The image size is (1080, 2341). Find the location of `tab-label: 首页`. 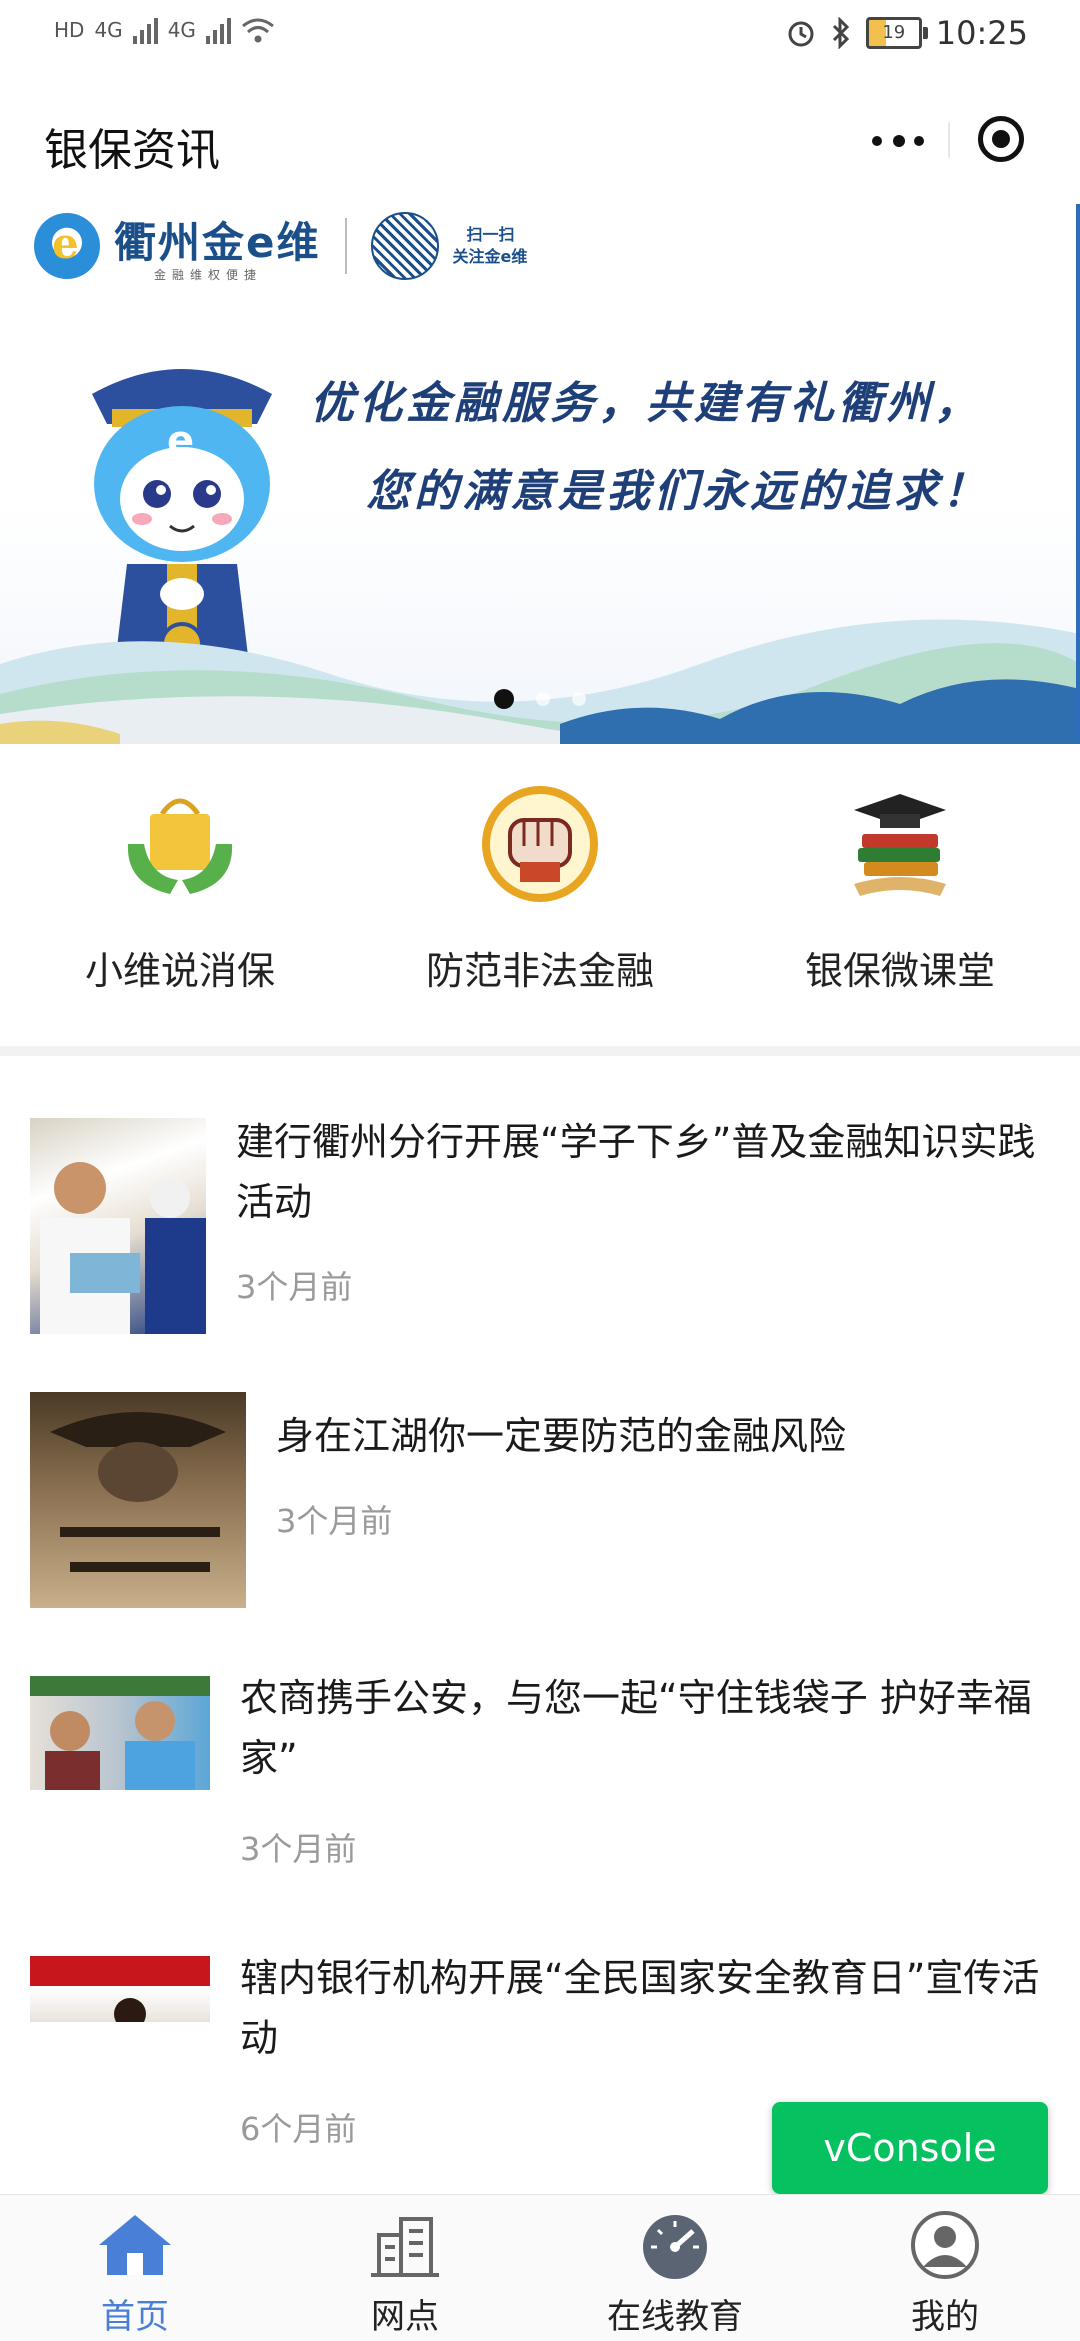

tab-label: 首页 is located at coordinates (135, 2317).